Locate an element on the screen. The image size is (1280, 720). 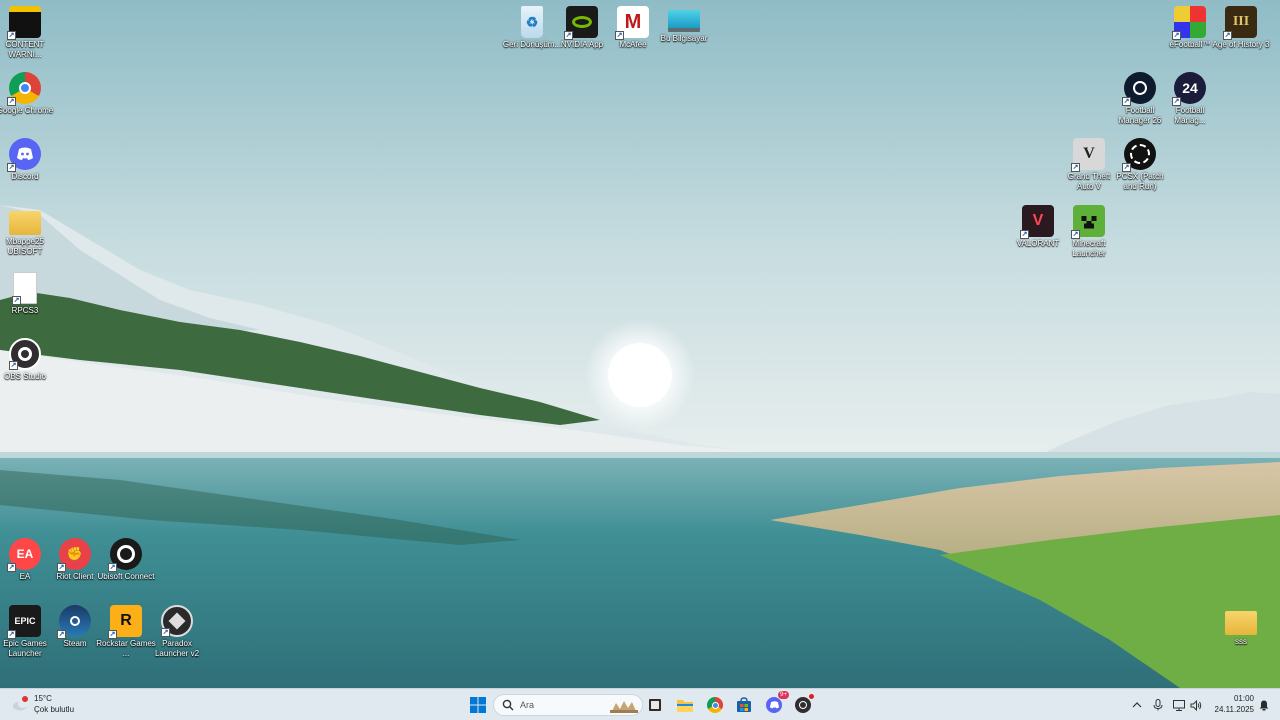
chrome-icon is located at coordinates (715, 705).